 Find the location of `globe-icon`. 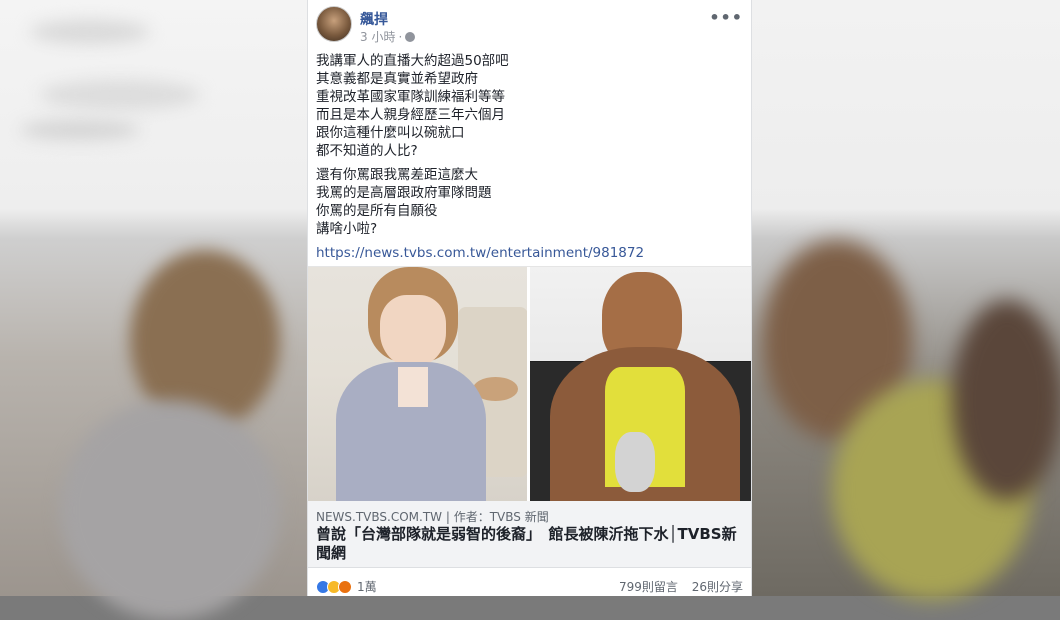

globe-icon is located at coordinates (410, 36).